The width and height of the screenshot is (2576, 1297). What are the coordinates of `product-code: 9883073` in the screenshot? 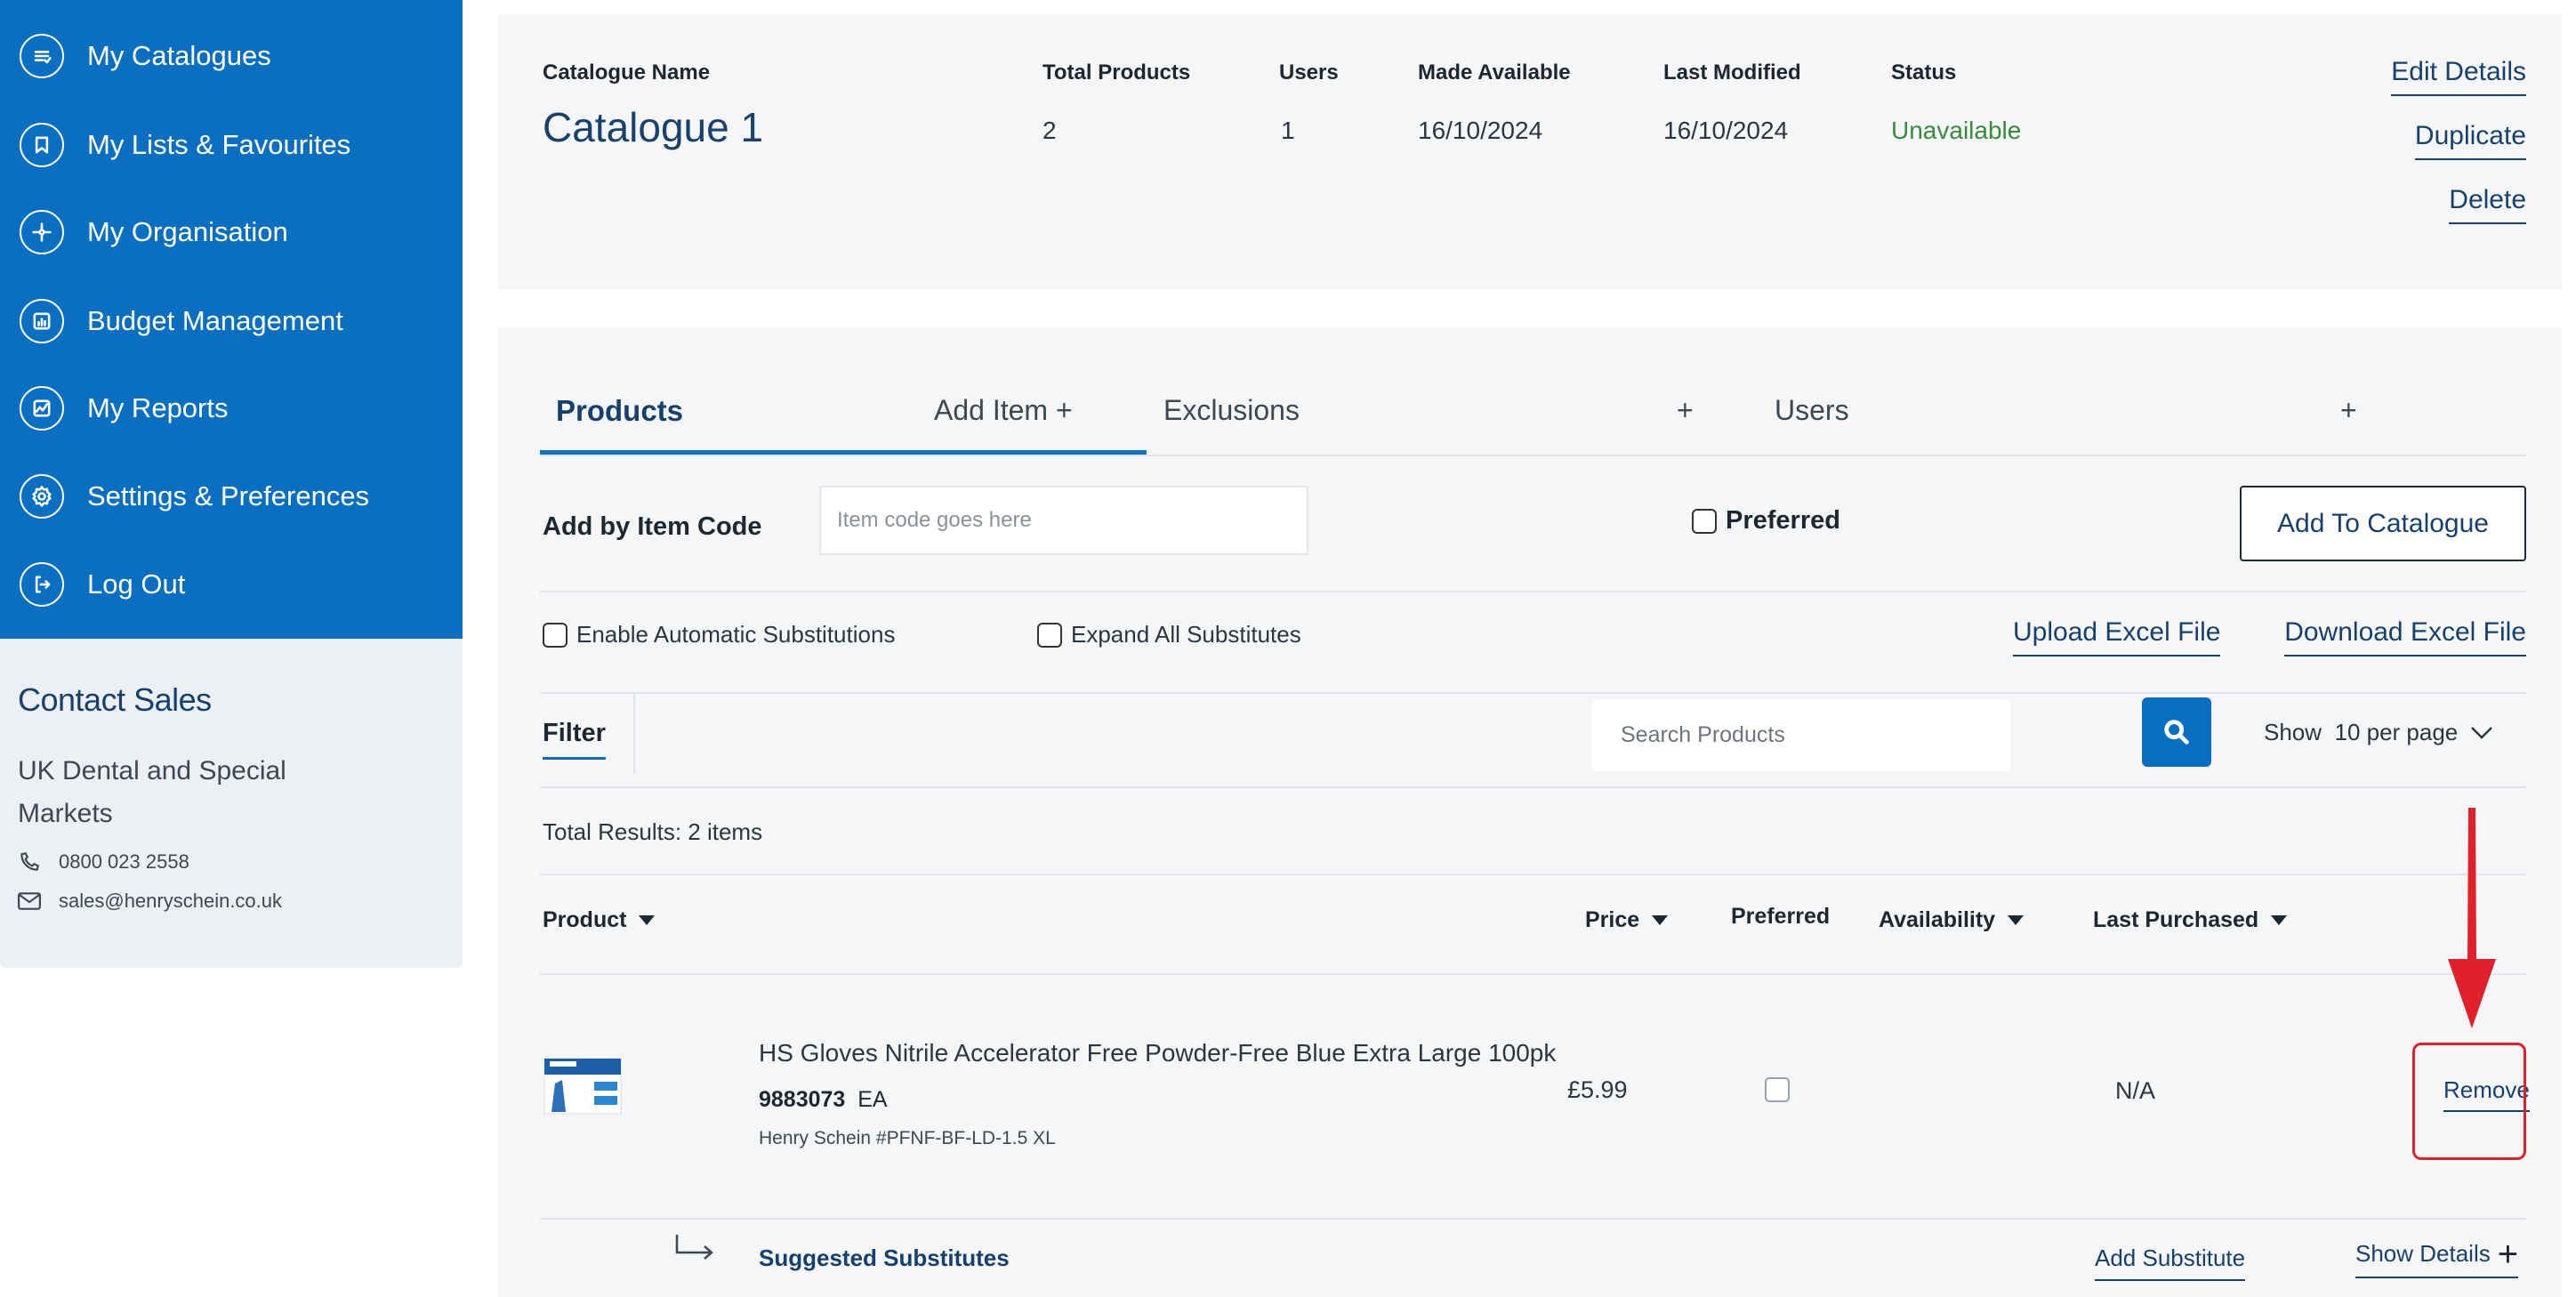 It's located at (802, 1100).